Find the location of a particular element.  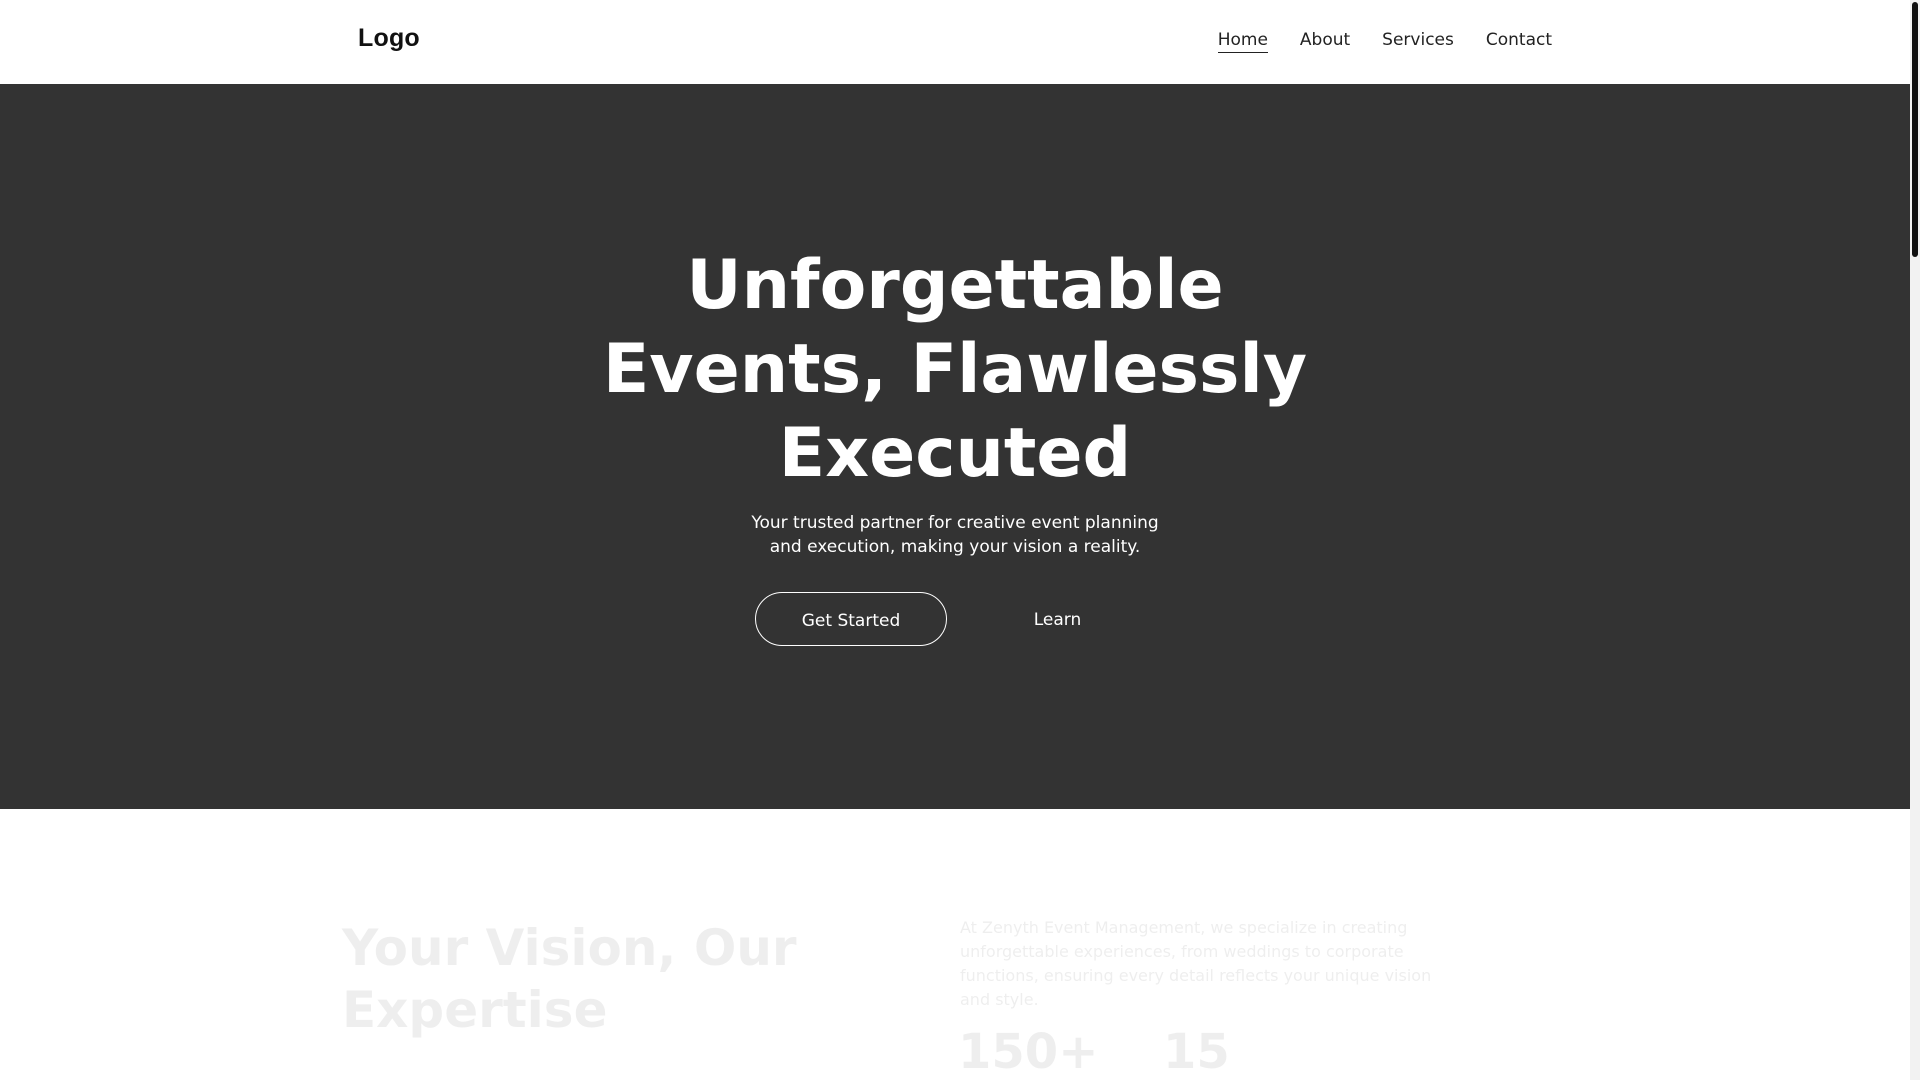

learn-button: Learn is located at coordinates (1057, 619).